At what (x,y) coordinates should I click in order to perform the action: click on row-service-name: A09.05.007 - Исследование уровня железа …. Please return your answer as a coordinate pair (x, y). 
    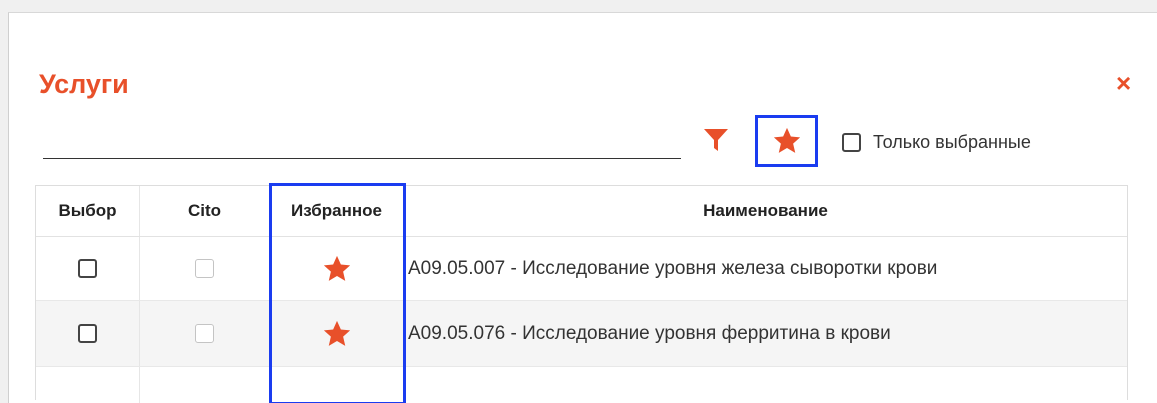
    Looking at the image, I should click on (673, 268).